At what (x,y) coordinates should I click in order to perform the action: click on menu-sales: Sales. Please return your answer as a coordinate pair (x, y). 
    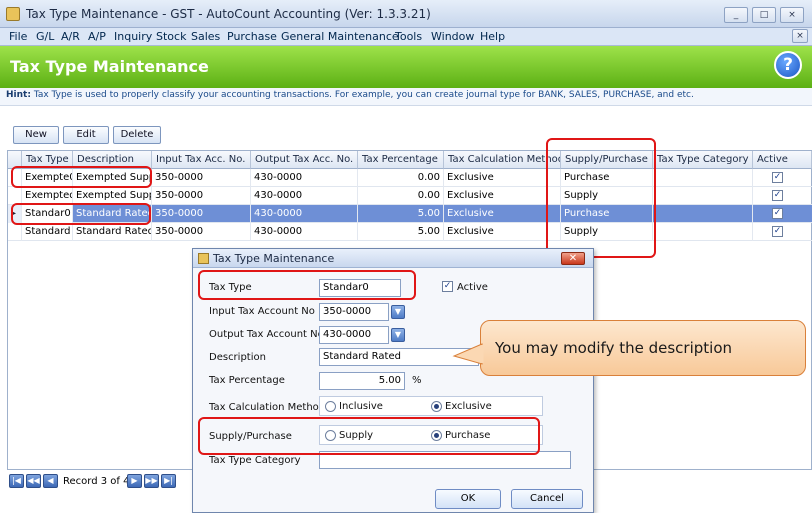
    Looking at the image, I should click on (205, 36).